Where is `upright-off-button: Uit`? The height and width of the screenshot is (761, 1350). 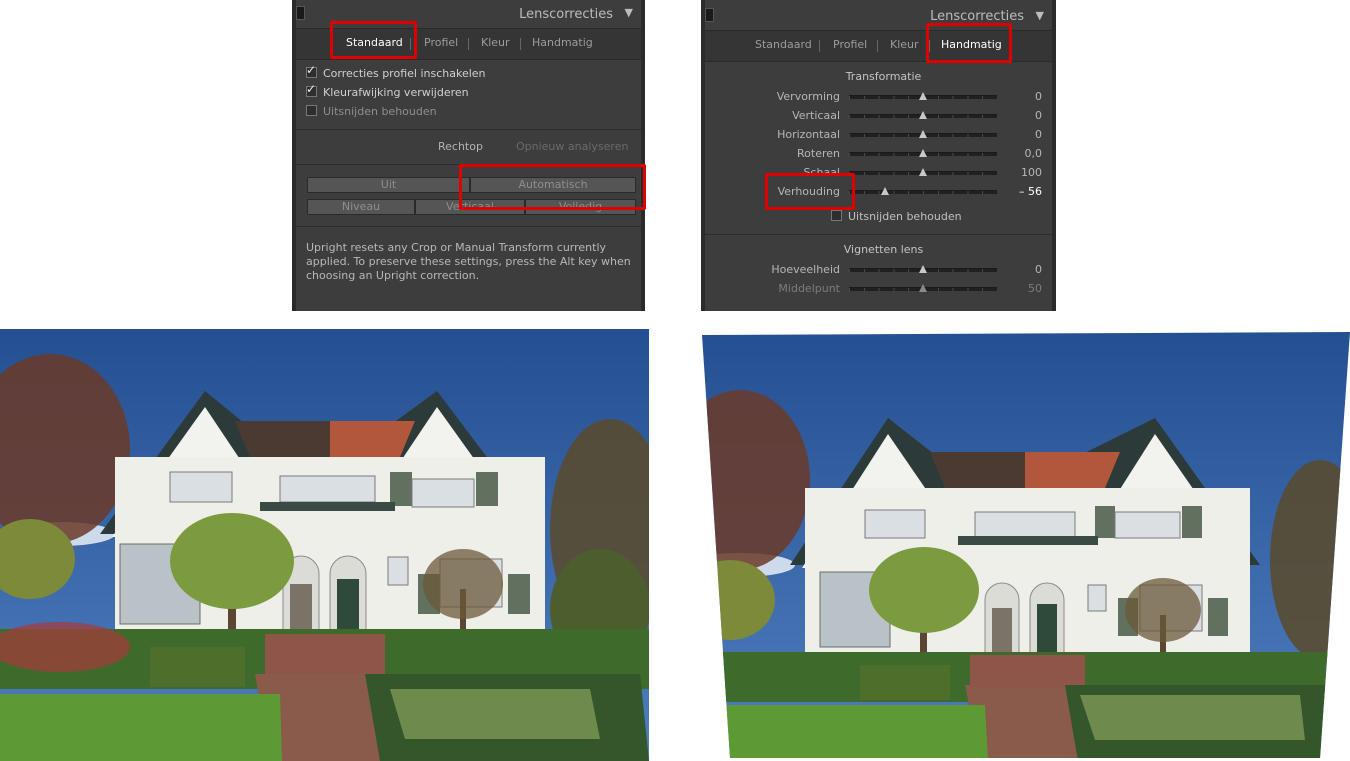
upright-off-button: Uit is located at coordinates (388, 185).